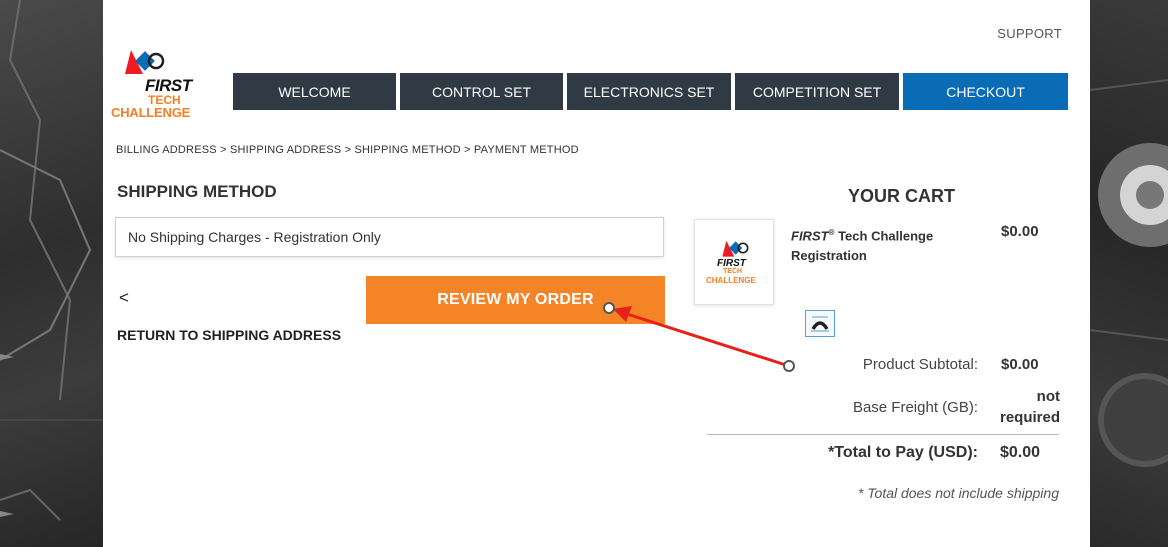 The width and height of the screenshot is (1168, 547). What do you see at coordinates (903, 452) in the screenshot?
I see `total-to-pay-label: *Total to Pay (USD):` at bounding box center [903, 452].